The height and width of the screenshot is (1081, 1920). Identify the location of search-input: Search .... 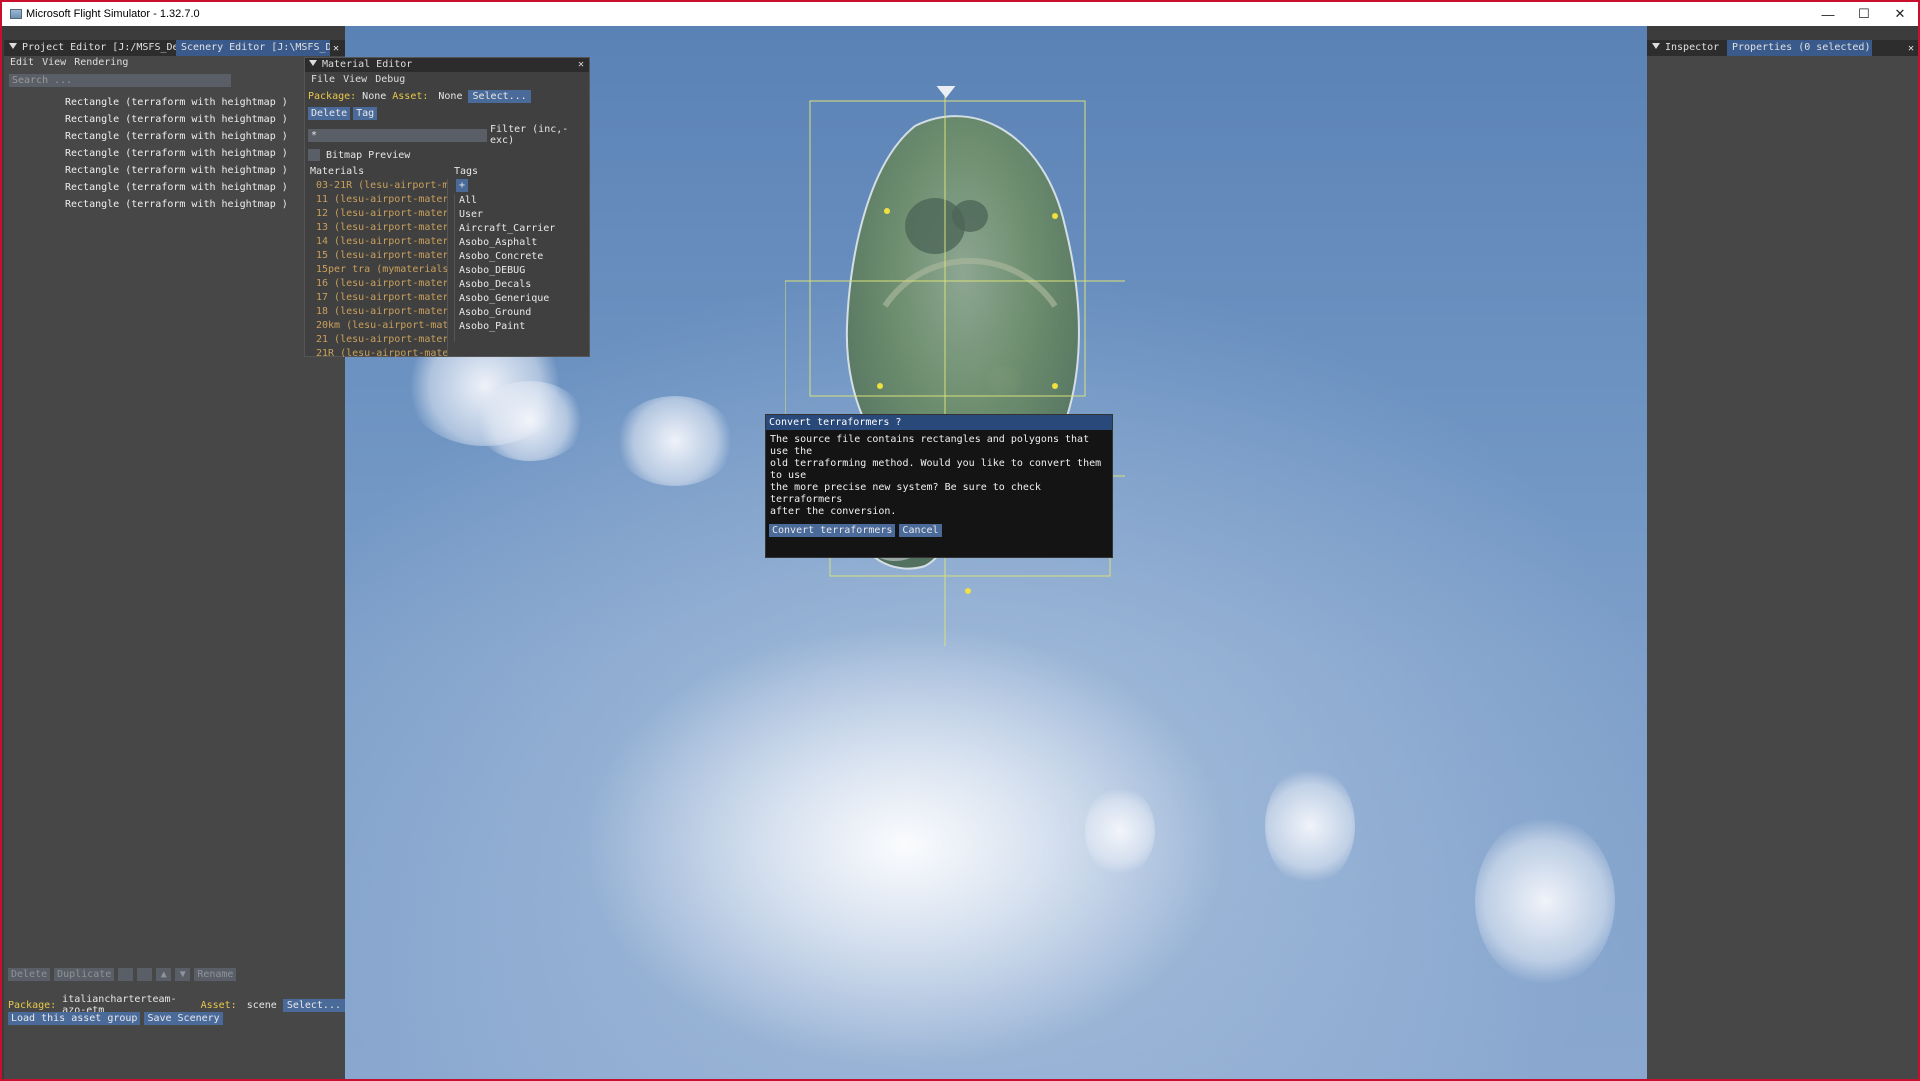
(120, 80).